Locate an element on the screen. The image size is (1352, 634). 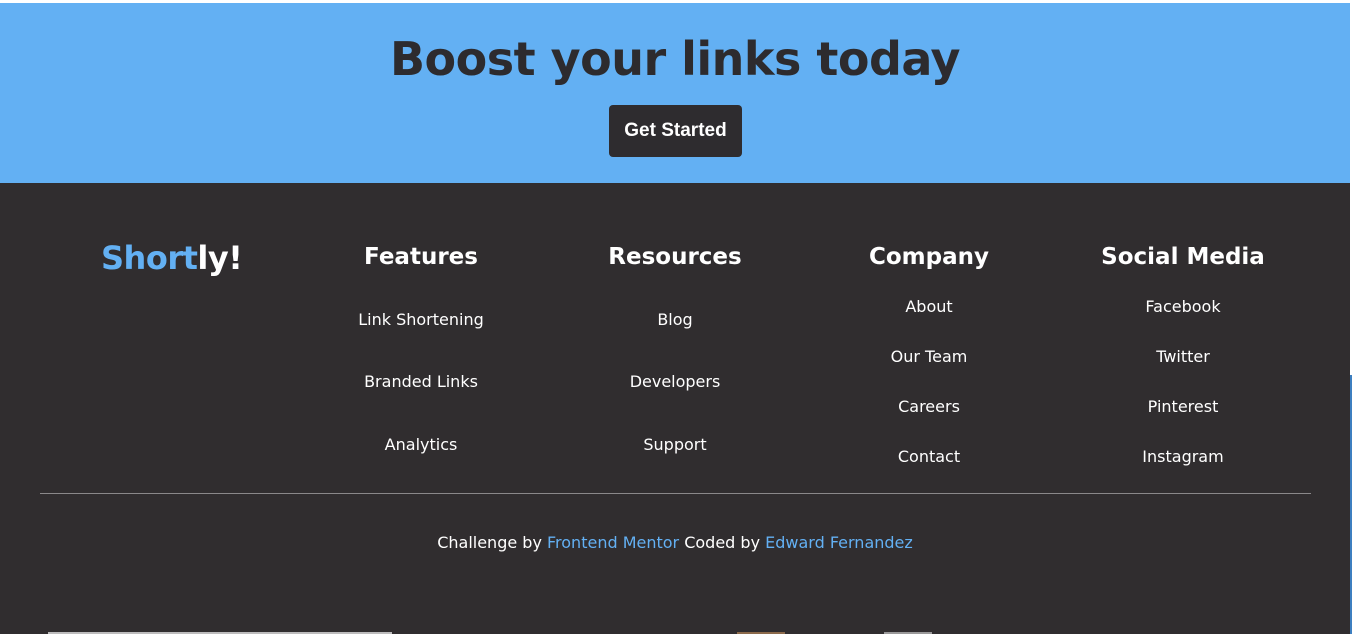
column-heading-social-media: Social Media is located at coordinates (1183, 257).